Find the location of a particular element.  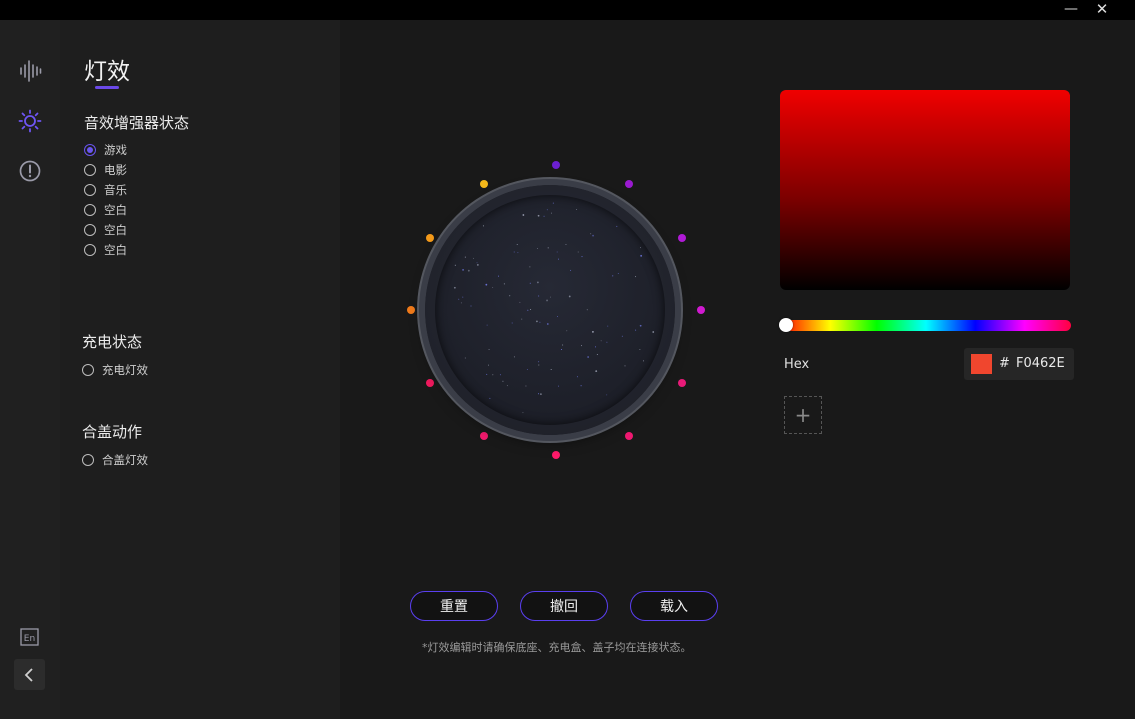

lid-light-option: 合盖灯效 is located at coordinates (115, 460).